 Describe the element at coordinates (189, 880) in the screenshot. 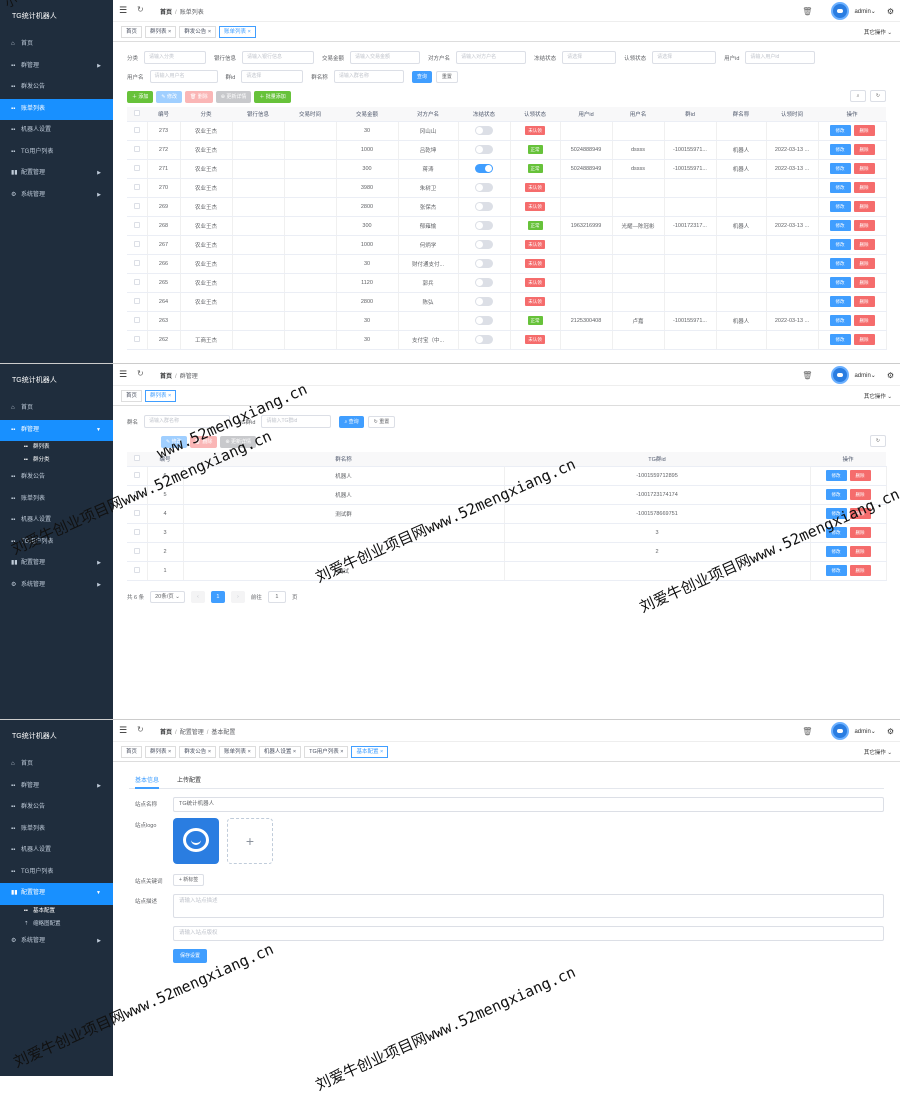

I see `add-tag-button: + 新标签` at that location.